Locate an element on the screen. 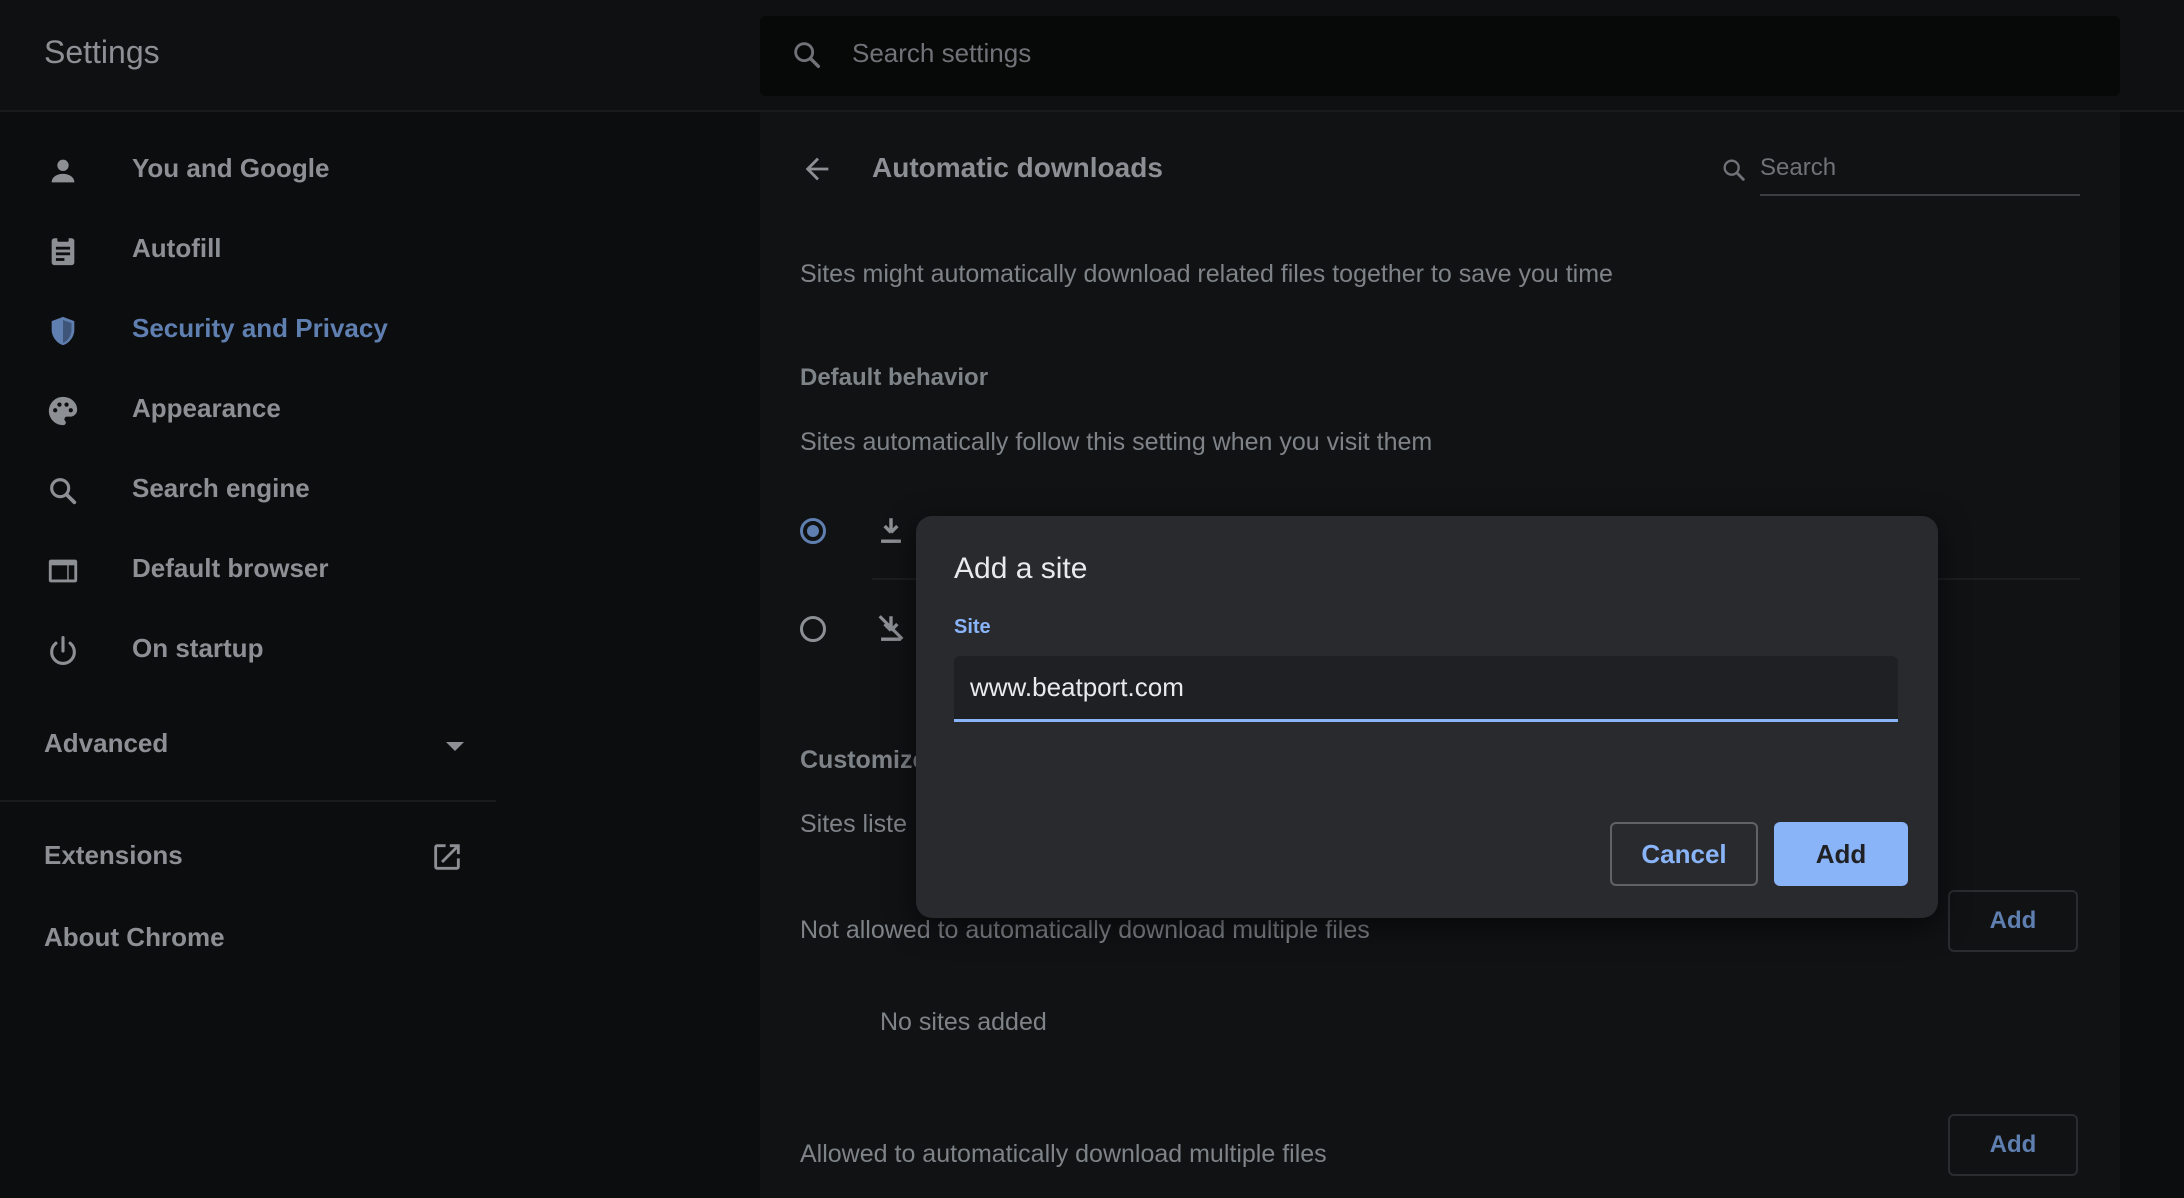 The height and width of the screenshot is (1198, 2184). download-off-icon is located at coordinates (891, 631).